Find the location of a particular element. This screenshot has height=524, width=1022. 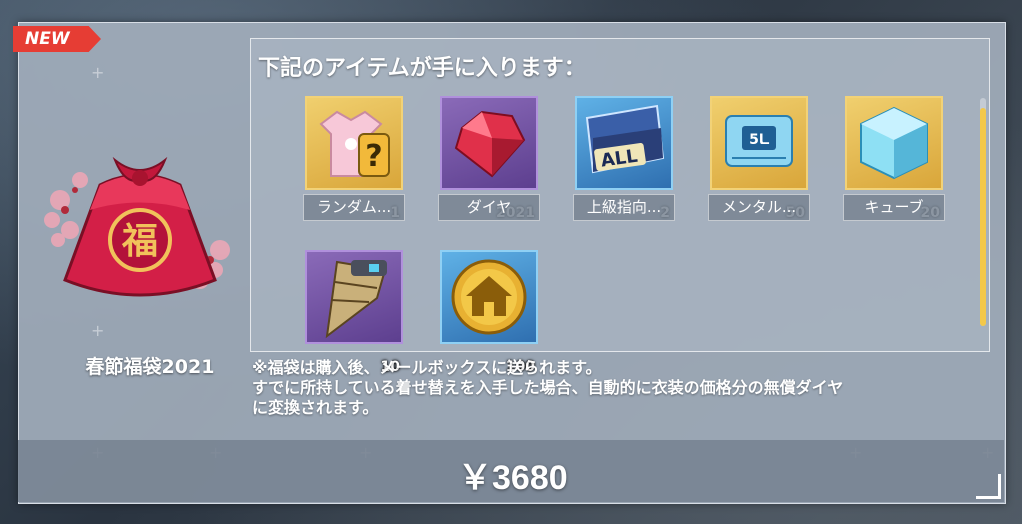

svg-text: ALL is located at coordinates (618, 159).